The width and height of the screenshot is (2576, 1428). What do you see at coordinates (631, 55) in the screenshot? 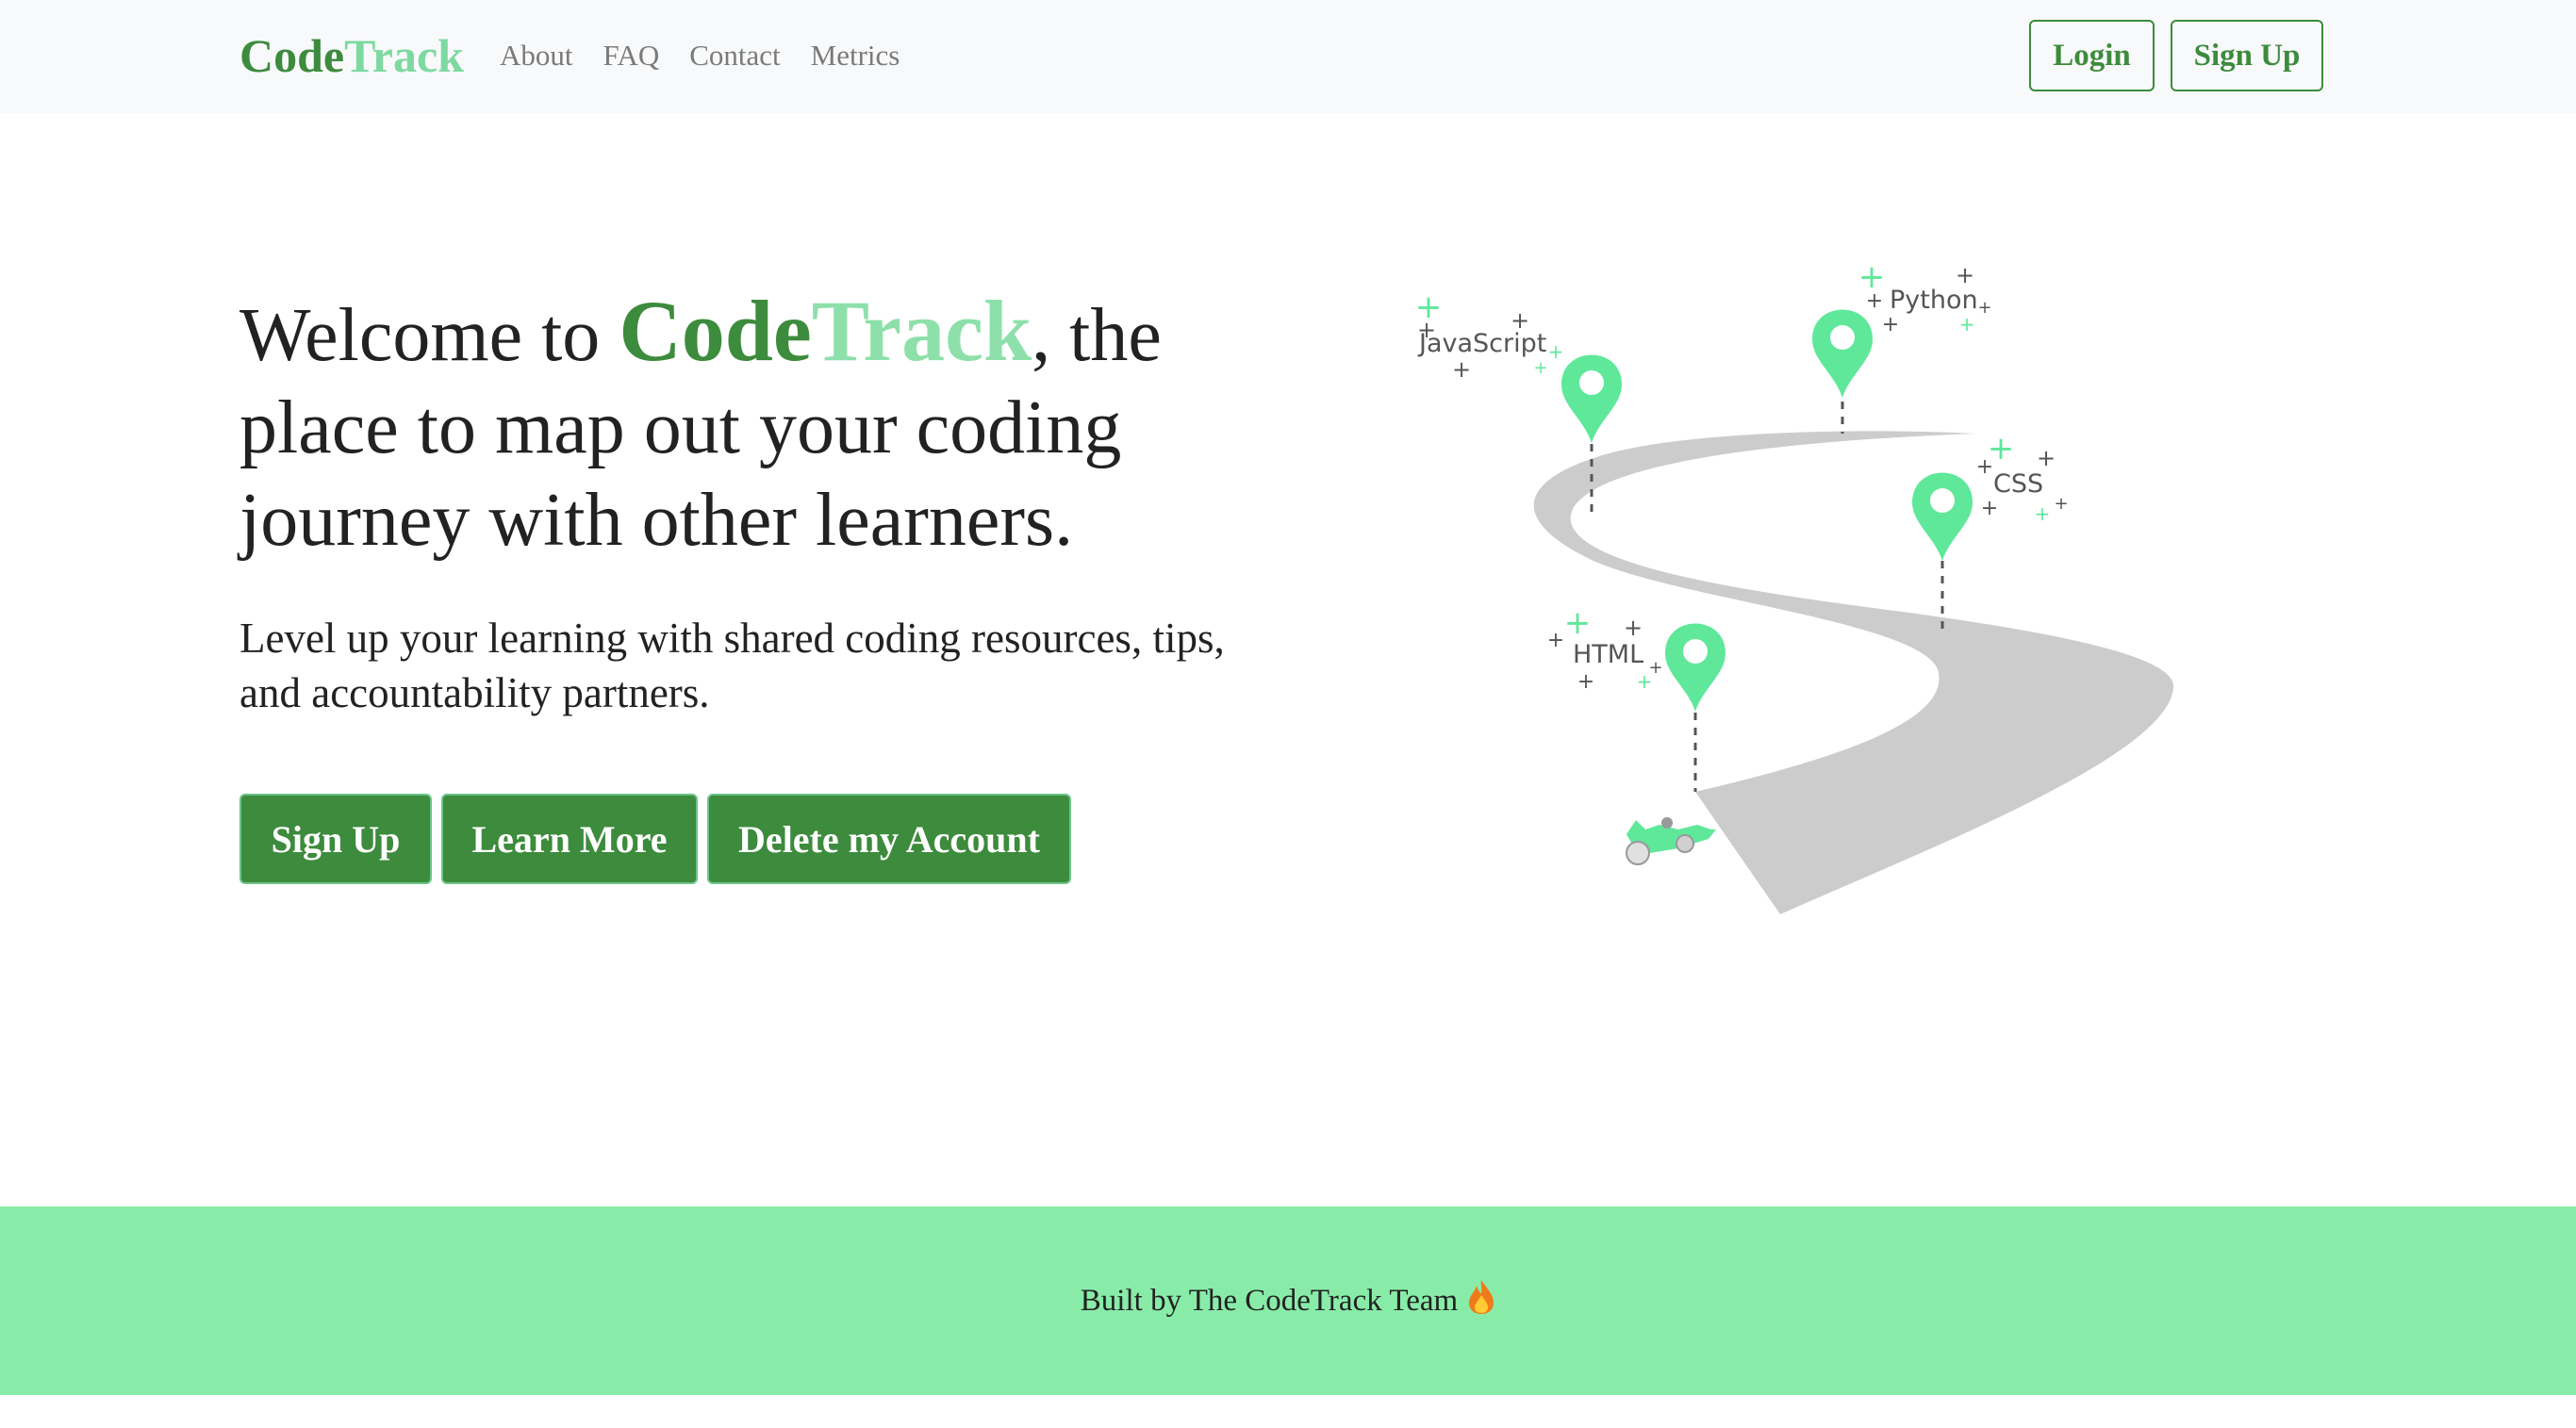
I see `nav-link-faq: FAQ` at bounding box center [631, 55].